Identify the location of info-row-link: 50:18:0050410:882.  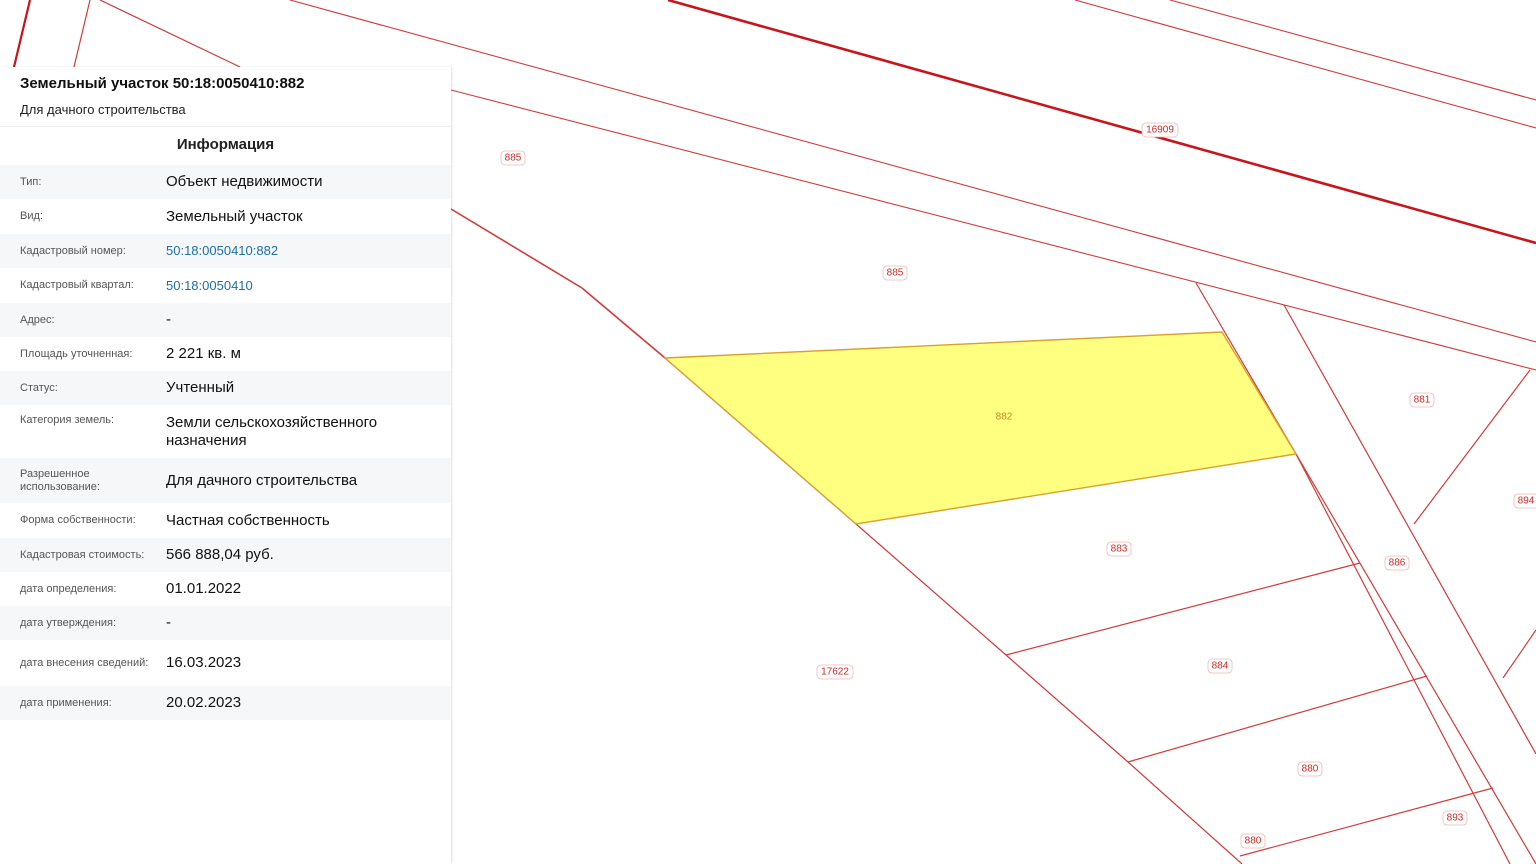
(308, 251).